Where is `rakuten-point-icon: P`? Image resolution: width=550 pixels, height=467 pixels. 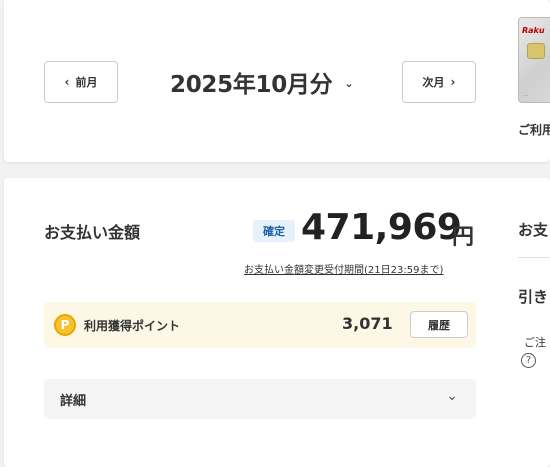
rakuten-point-icon: P is located at coordinates (65, 325).